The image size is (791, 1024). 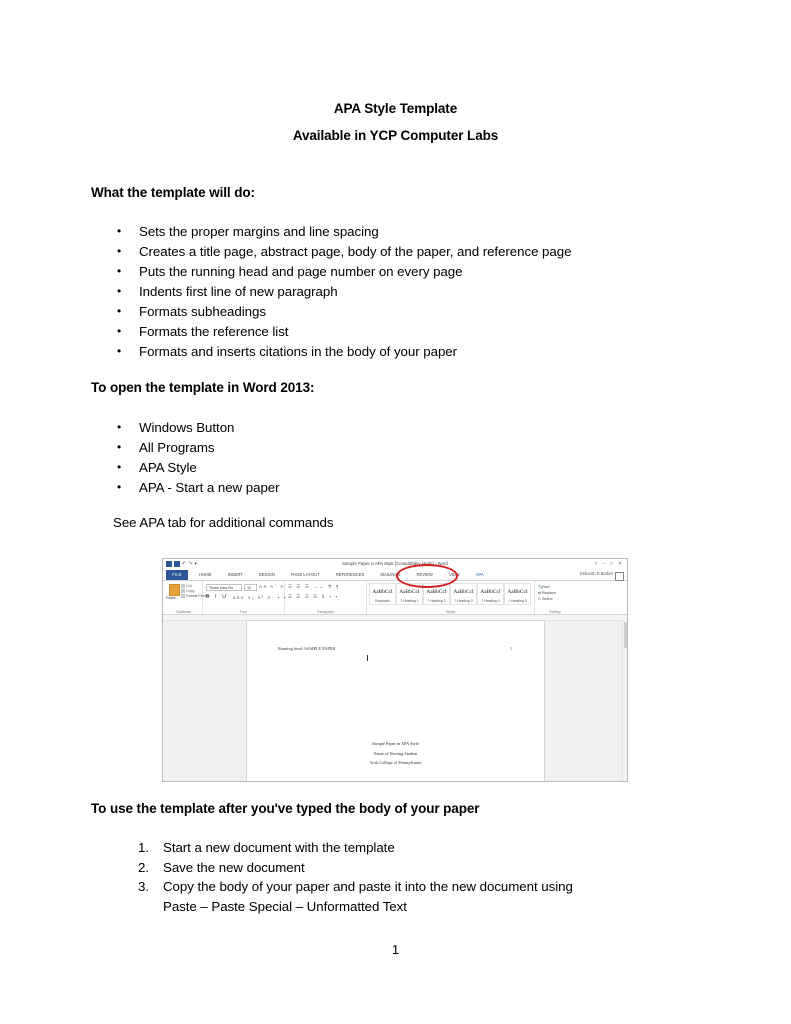 What do you see at coordinates (555, 597) in the screenshot?
I see `ribbon-group-editing: 🔍Find ⇄Replace ▷Select Editing` at bounding box center [555, 597].